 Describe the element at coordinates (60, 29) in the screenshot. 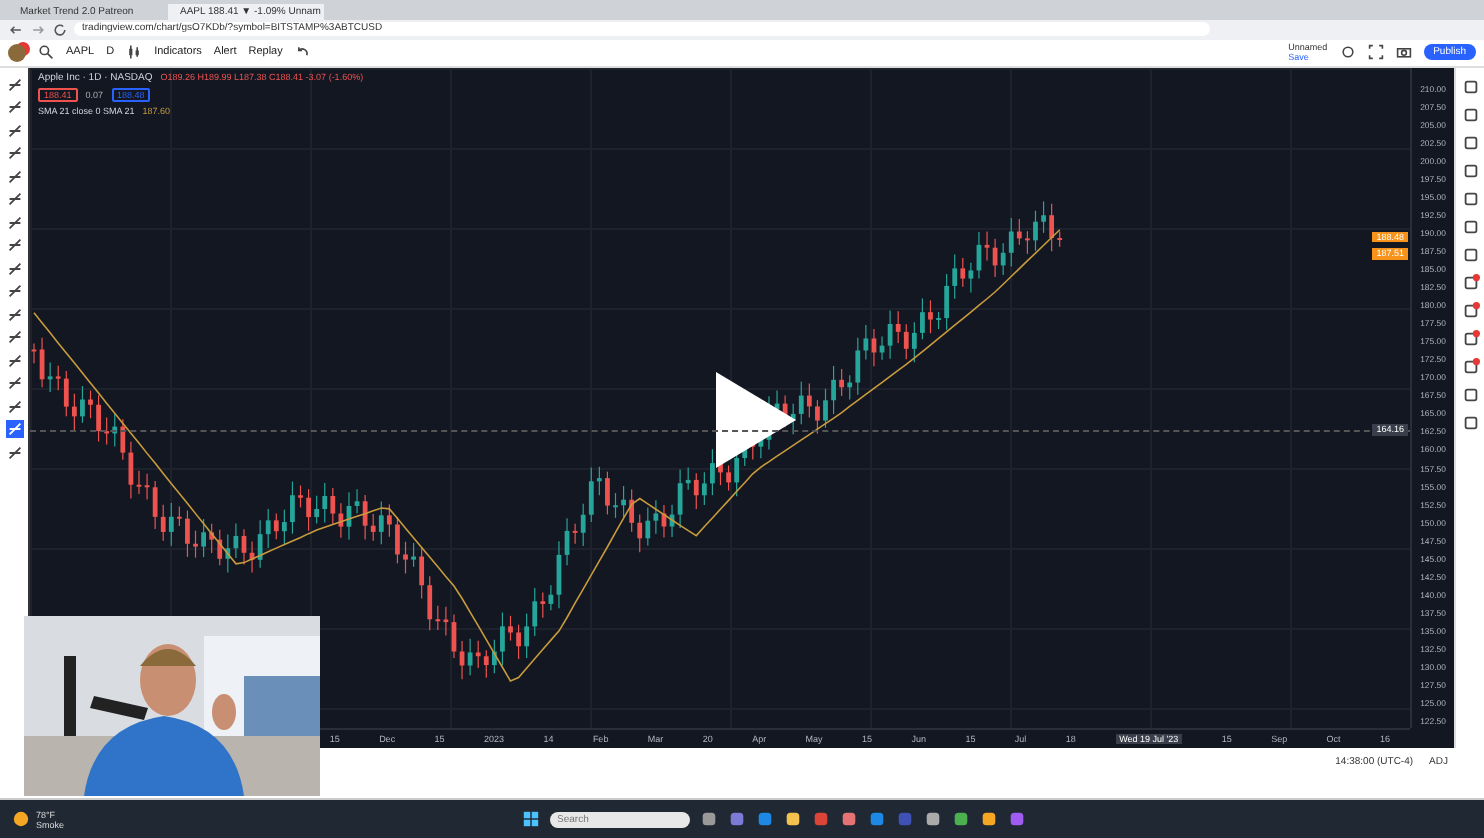

I see `reload-icon` at that location.